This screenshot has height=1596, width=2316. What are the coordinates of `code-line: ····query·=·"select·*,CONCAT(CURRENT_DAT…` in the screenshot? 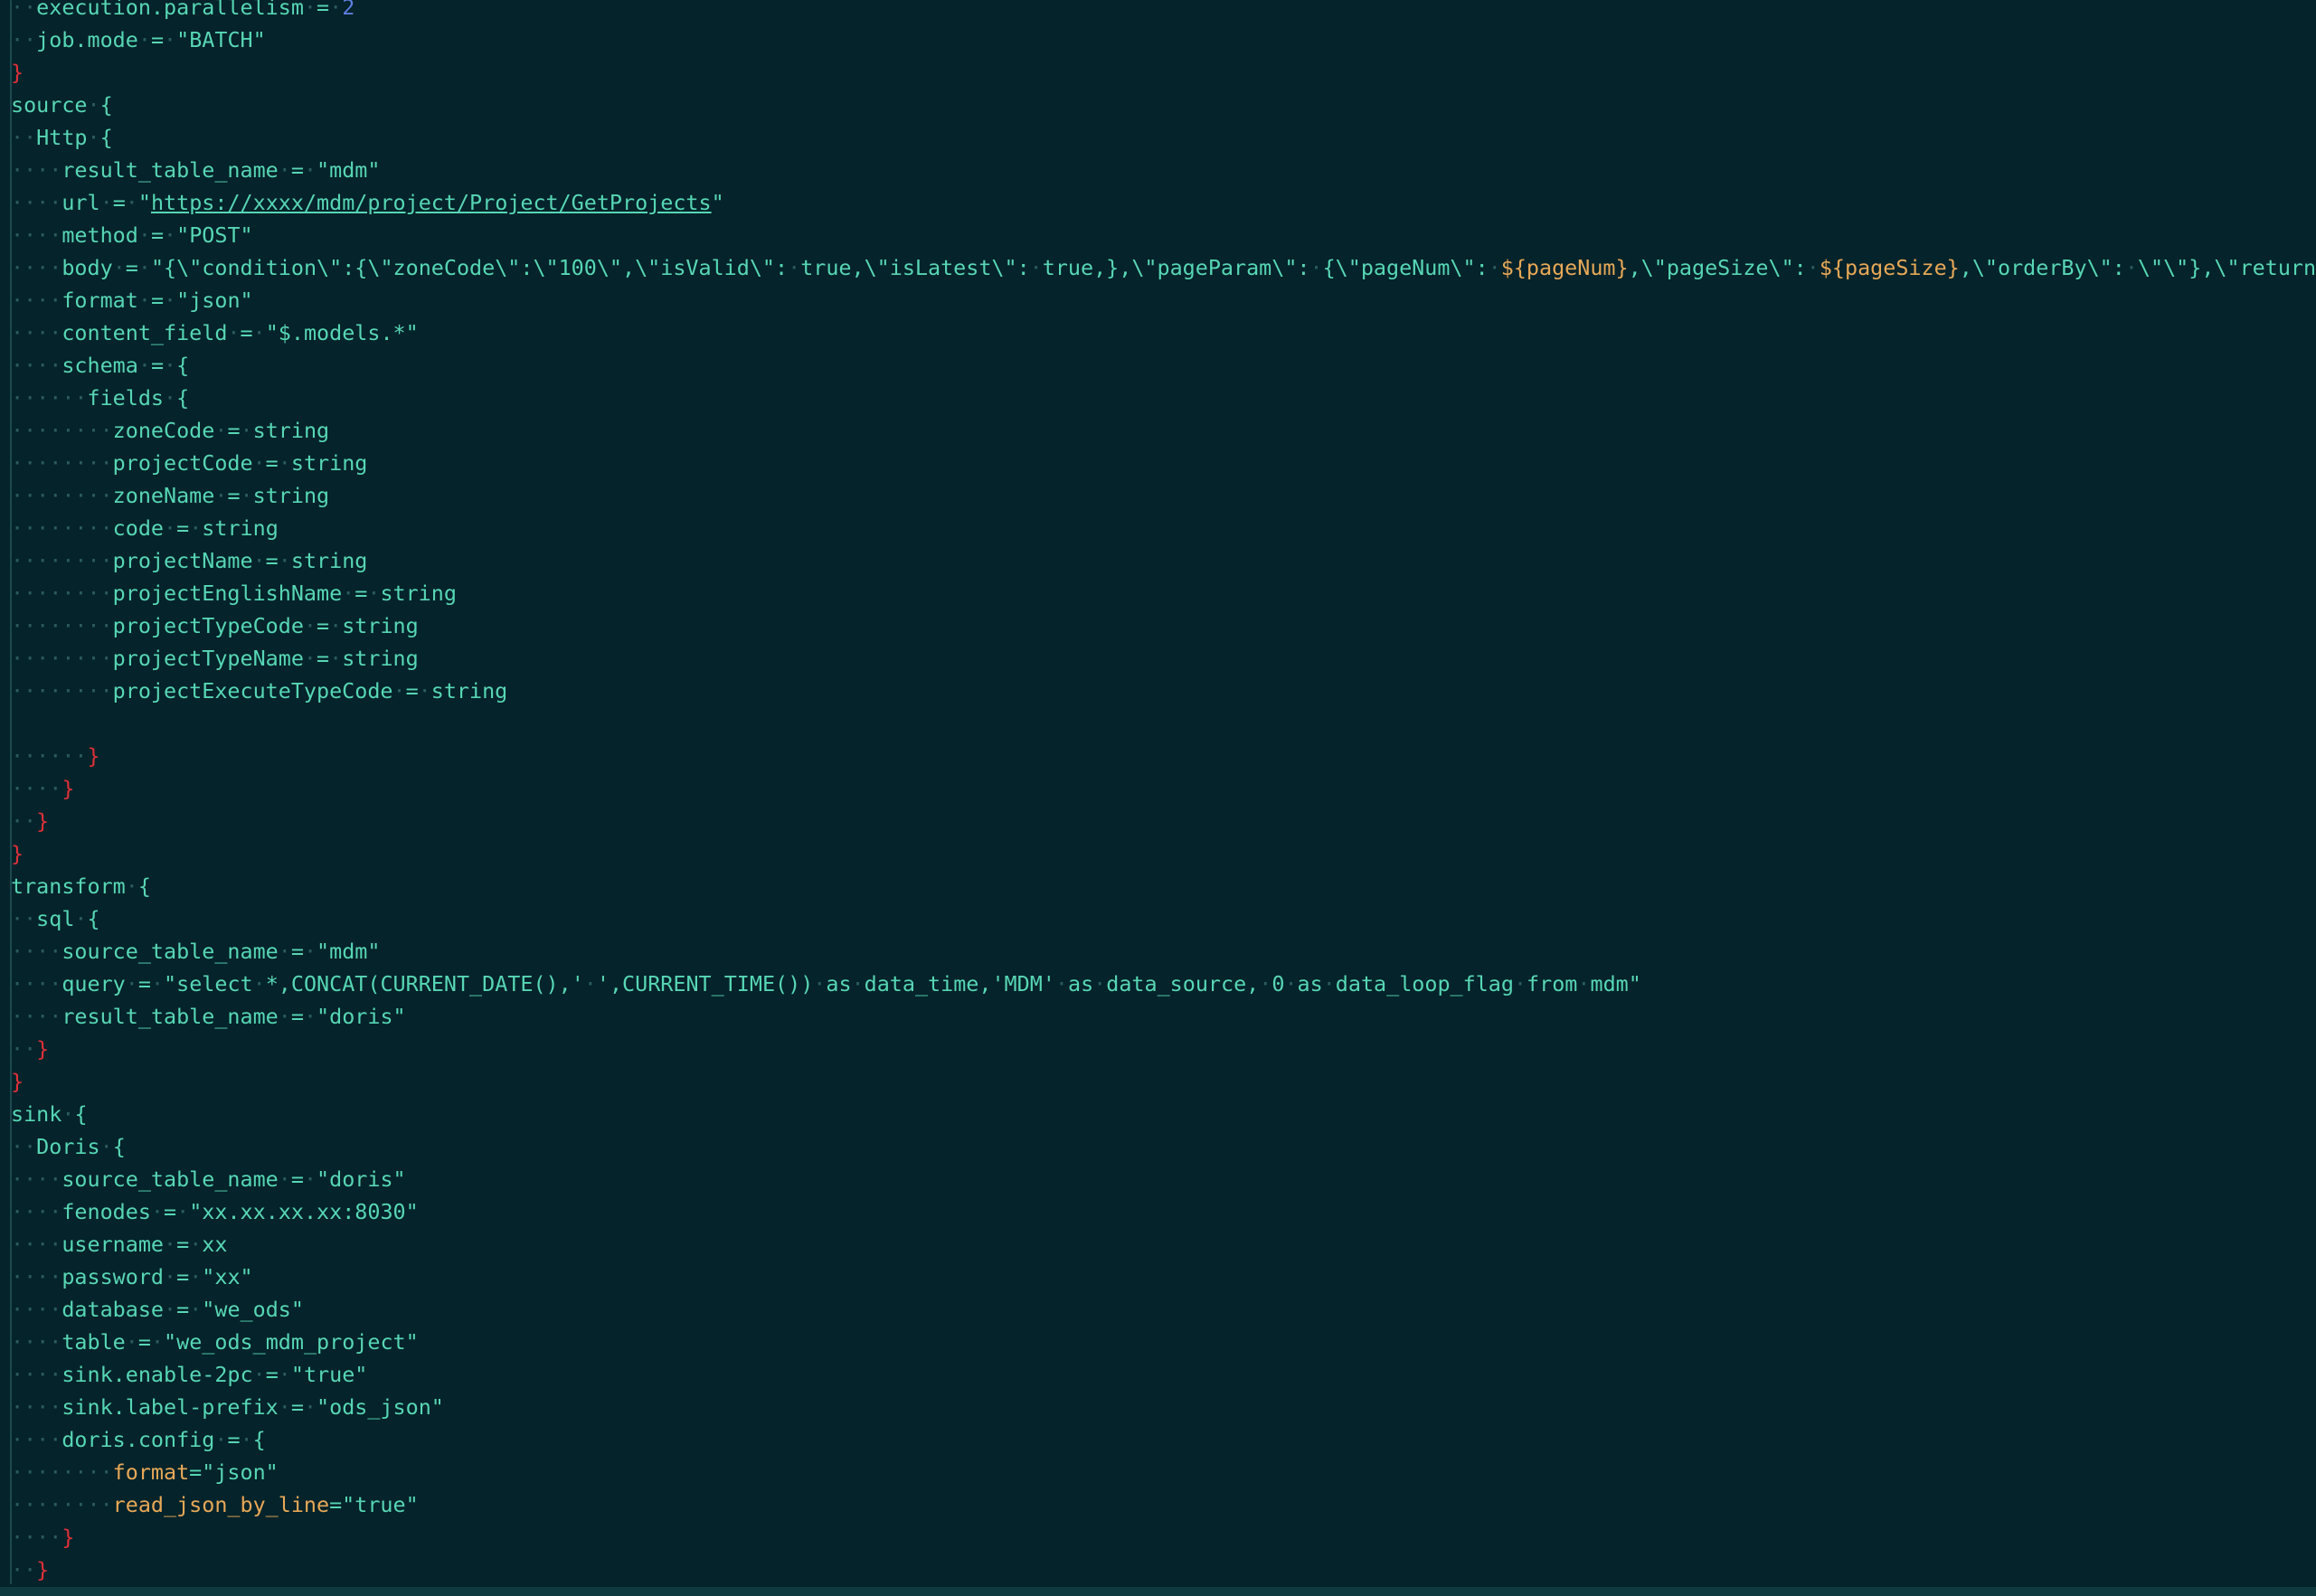 It's located at (1158, 984).